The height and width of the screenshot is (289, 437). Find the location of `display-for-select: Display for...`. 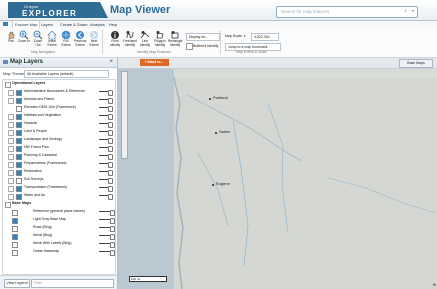

display-for-select: Display for... is located at coordinates (203, 37).